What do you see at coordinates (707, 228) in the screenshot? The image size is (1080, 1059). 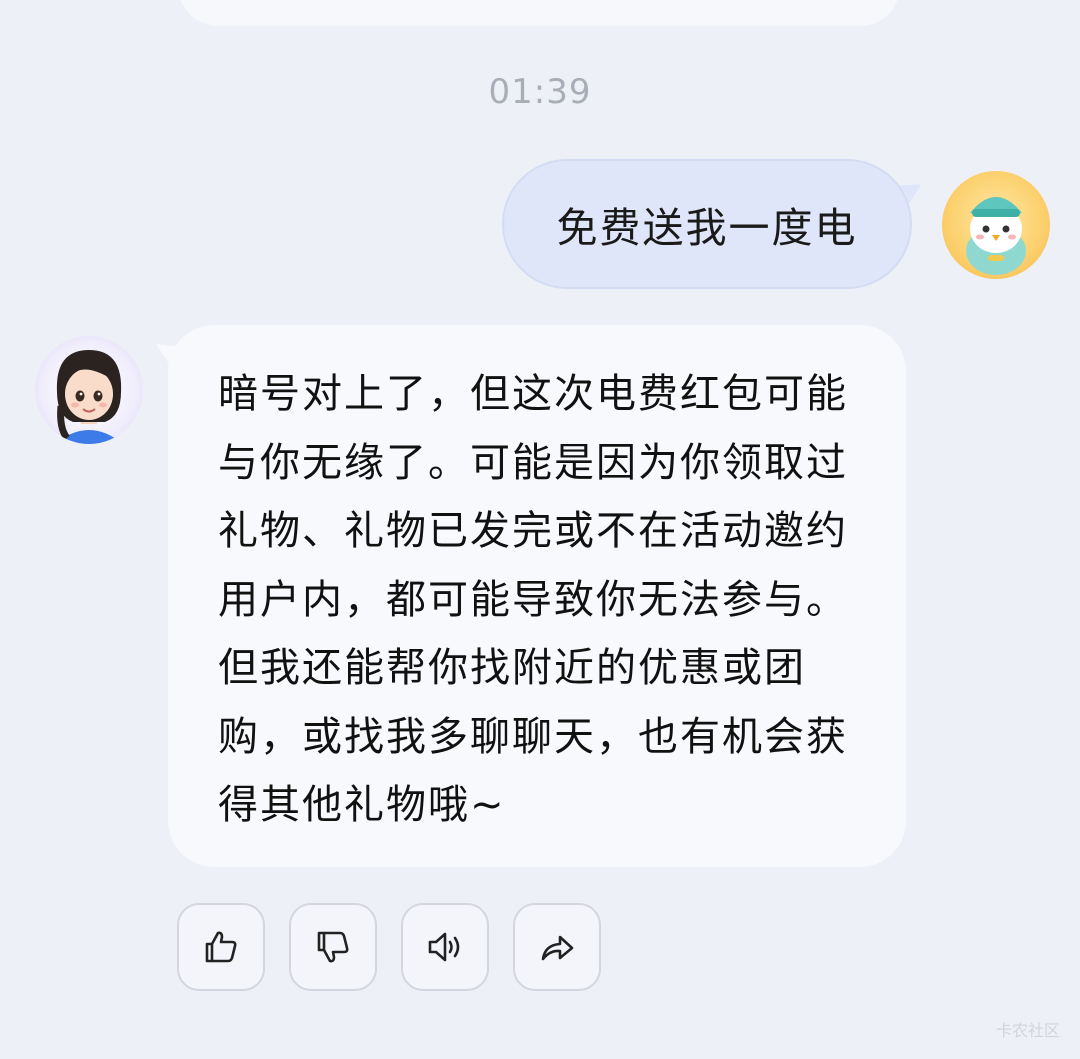 I see `user-message-text: 免费送我一度电` at bounding box center [707, 228].